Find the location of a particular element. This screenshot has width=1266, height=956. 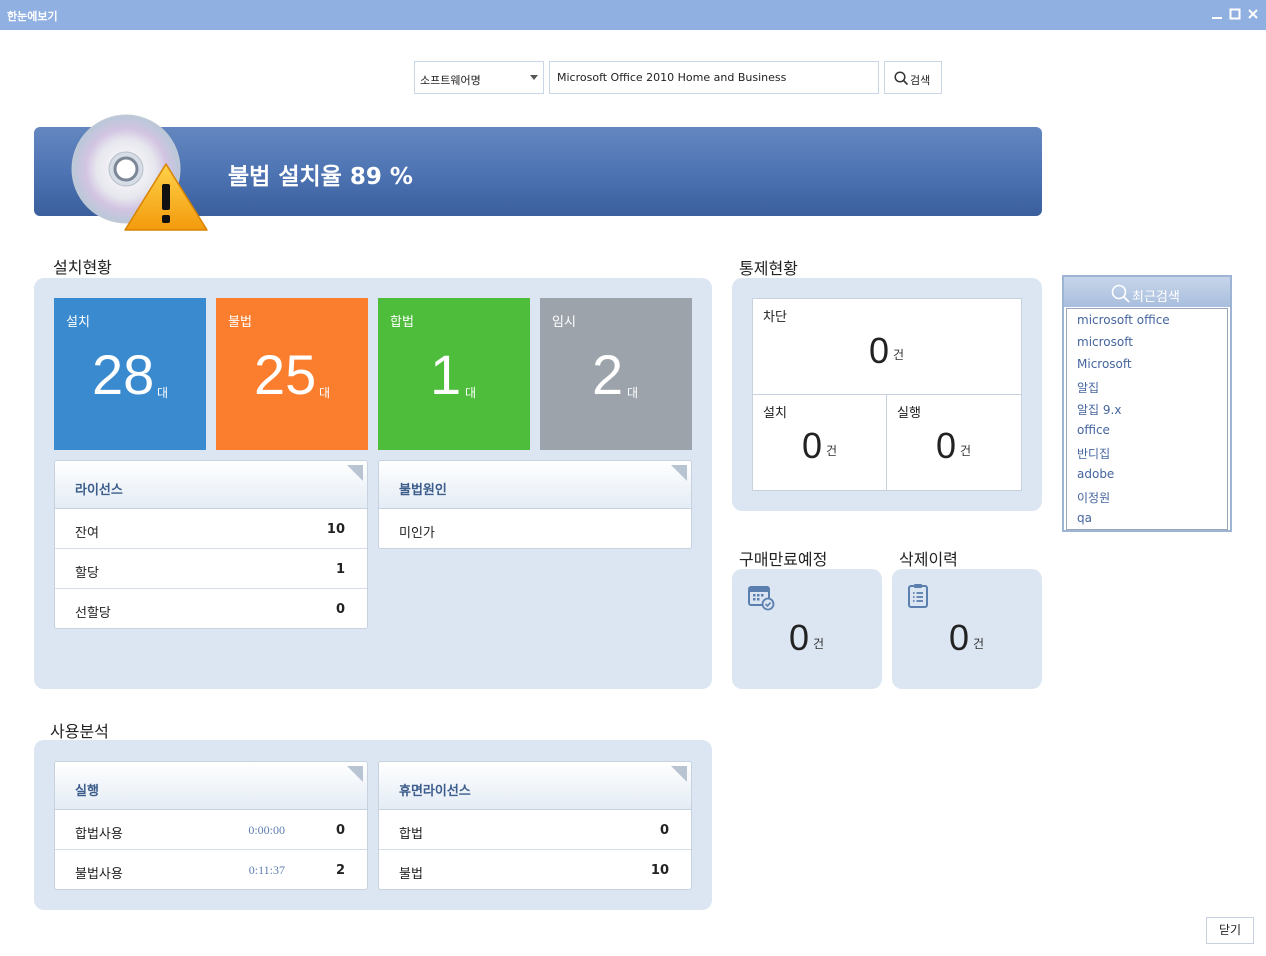

calendar-icon is located at coordinates (761, 598).